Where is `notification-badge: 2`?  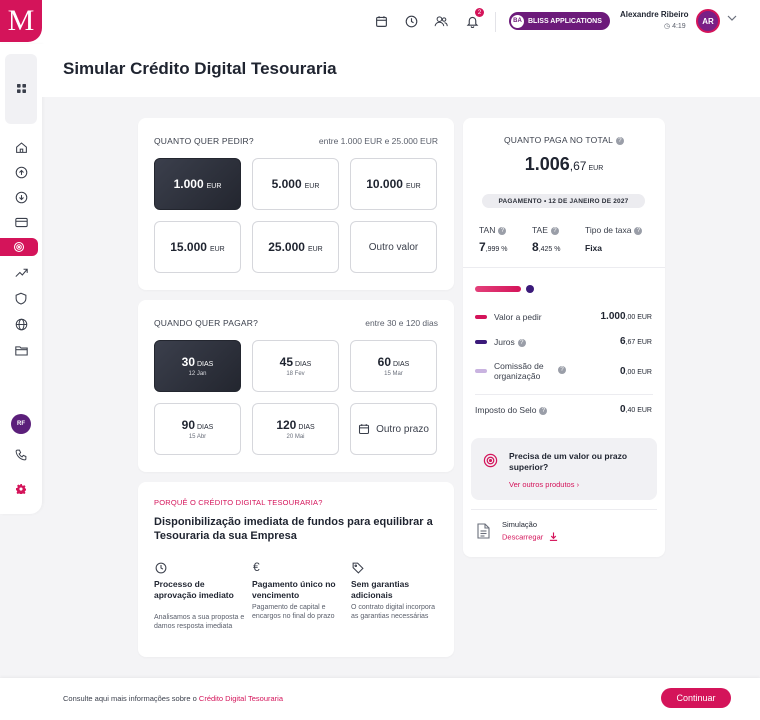 notification-badge: 2 is located at coordinates (479, 12).